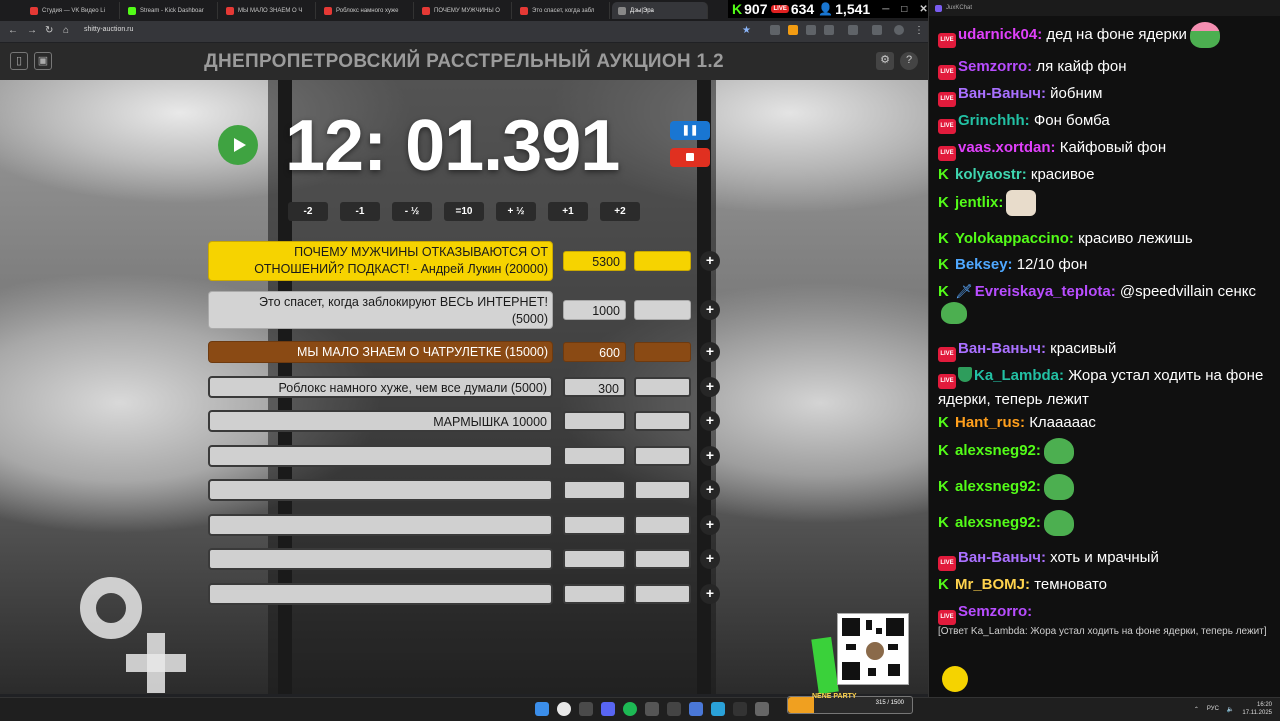 The width and height of the screenshot is (1280, 721). Describe the element at coordinates (909, 61) in the screenshot. I see `help-icon: ?` at that location.